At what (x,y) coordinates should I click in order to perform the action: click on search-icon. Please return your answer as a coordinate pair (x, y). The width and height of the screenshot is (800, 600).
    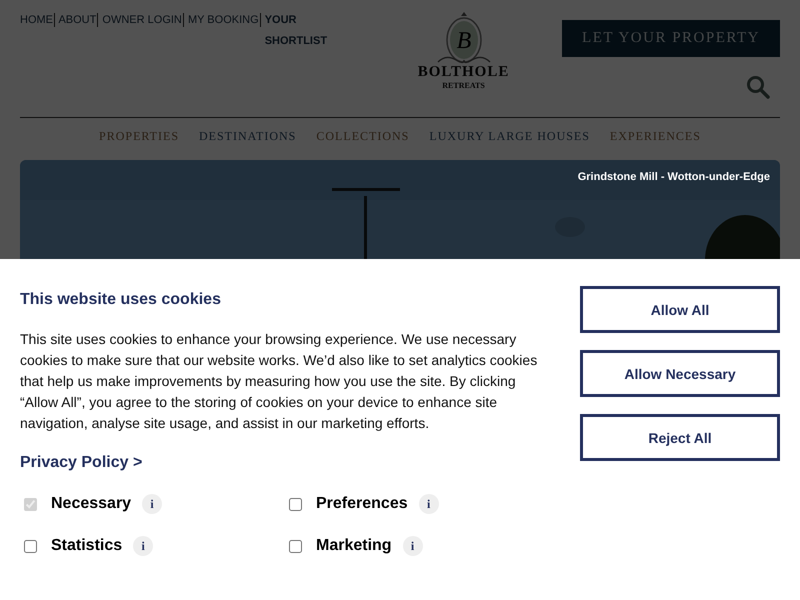
    Looking at the image, I should click on (758, 87).